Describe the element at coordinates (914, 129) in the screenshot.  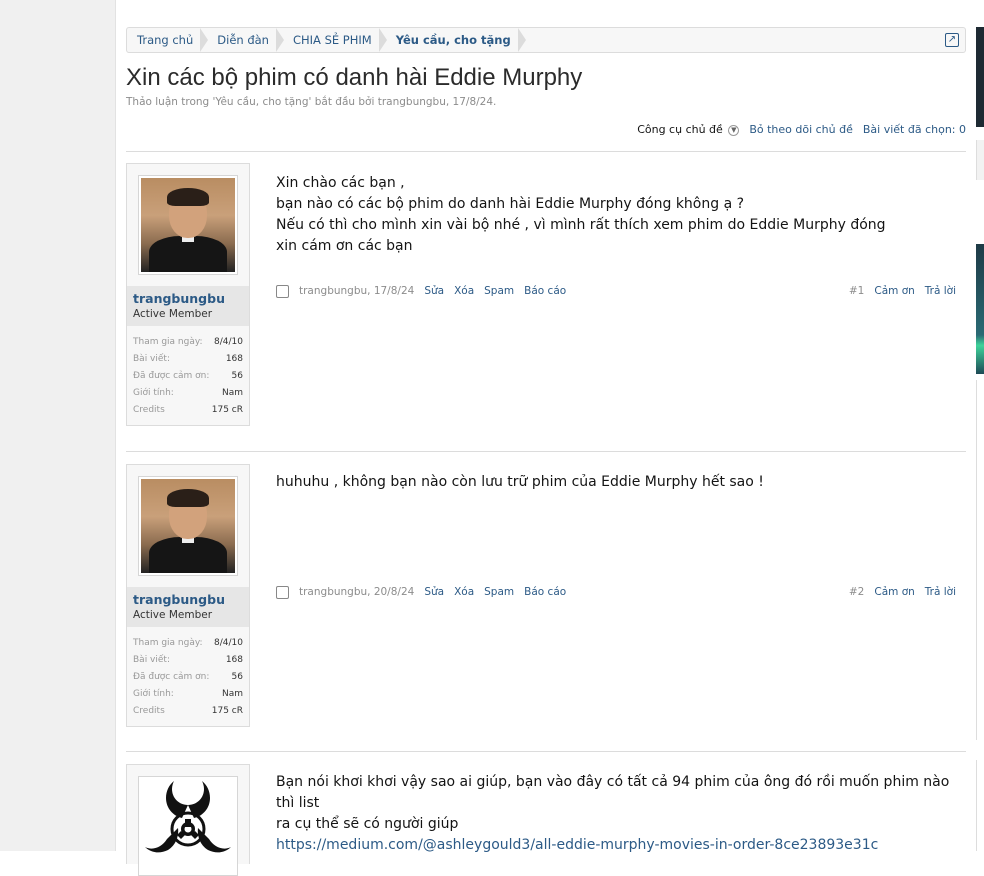
I see `selected-posts-link: Bài viết đã chọn: 0` at that location.